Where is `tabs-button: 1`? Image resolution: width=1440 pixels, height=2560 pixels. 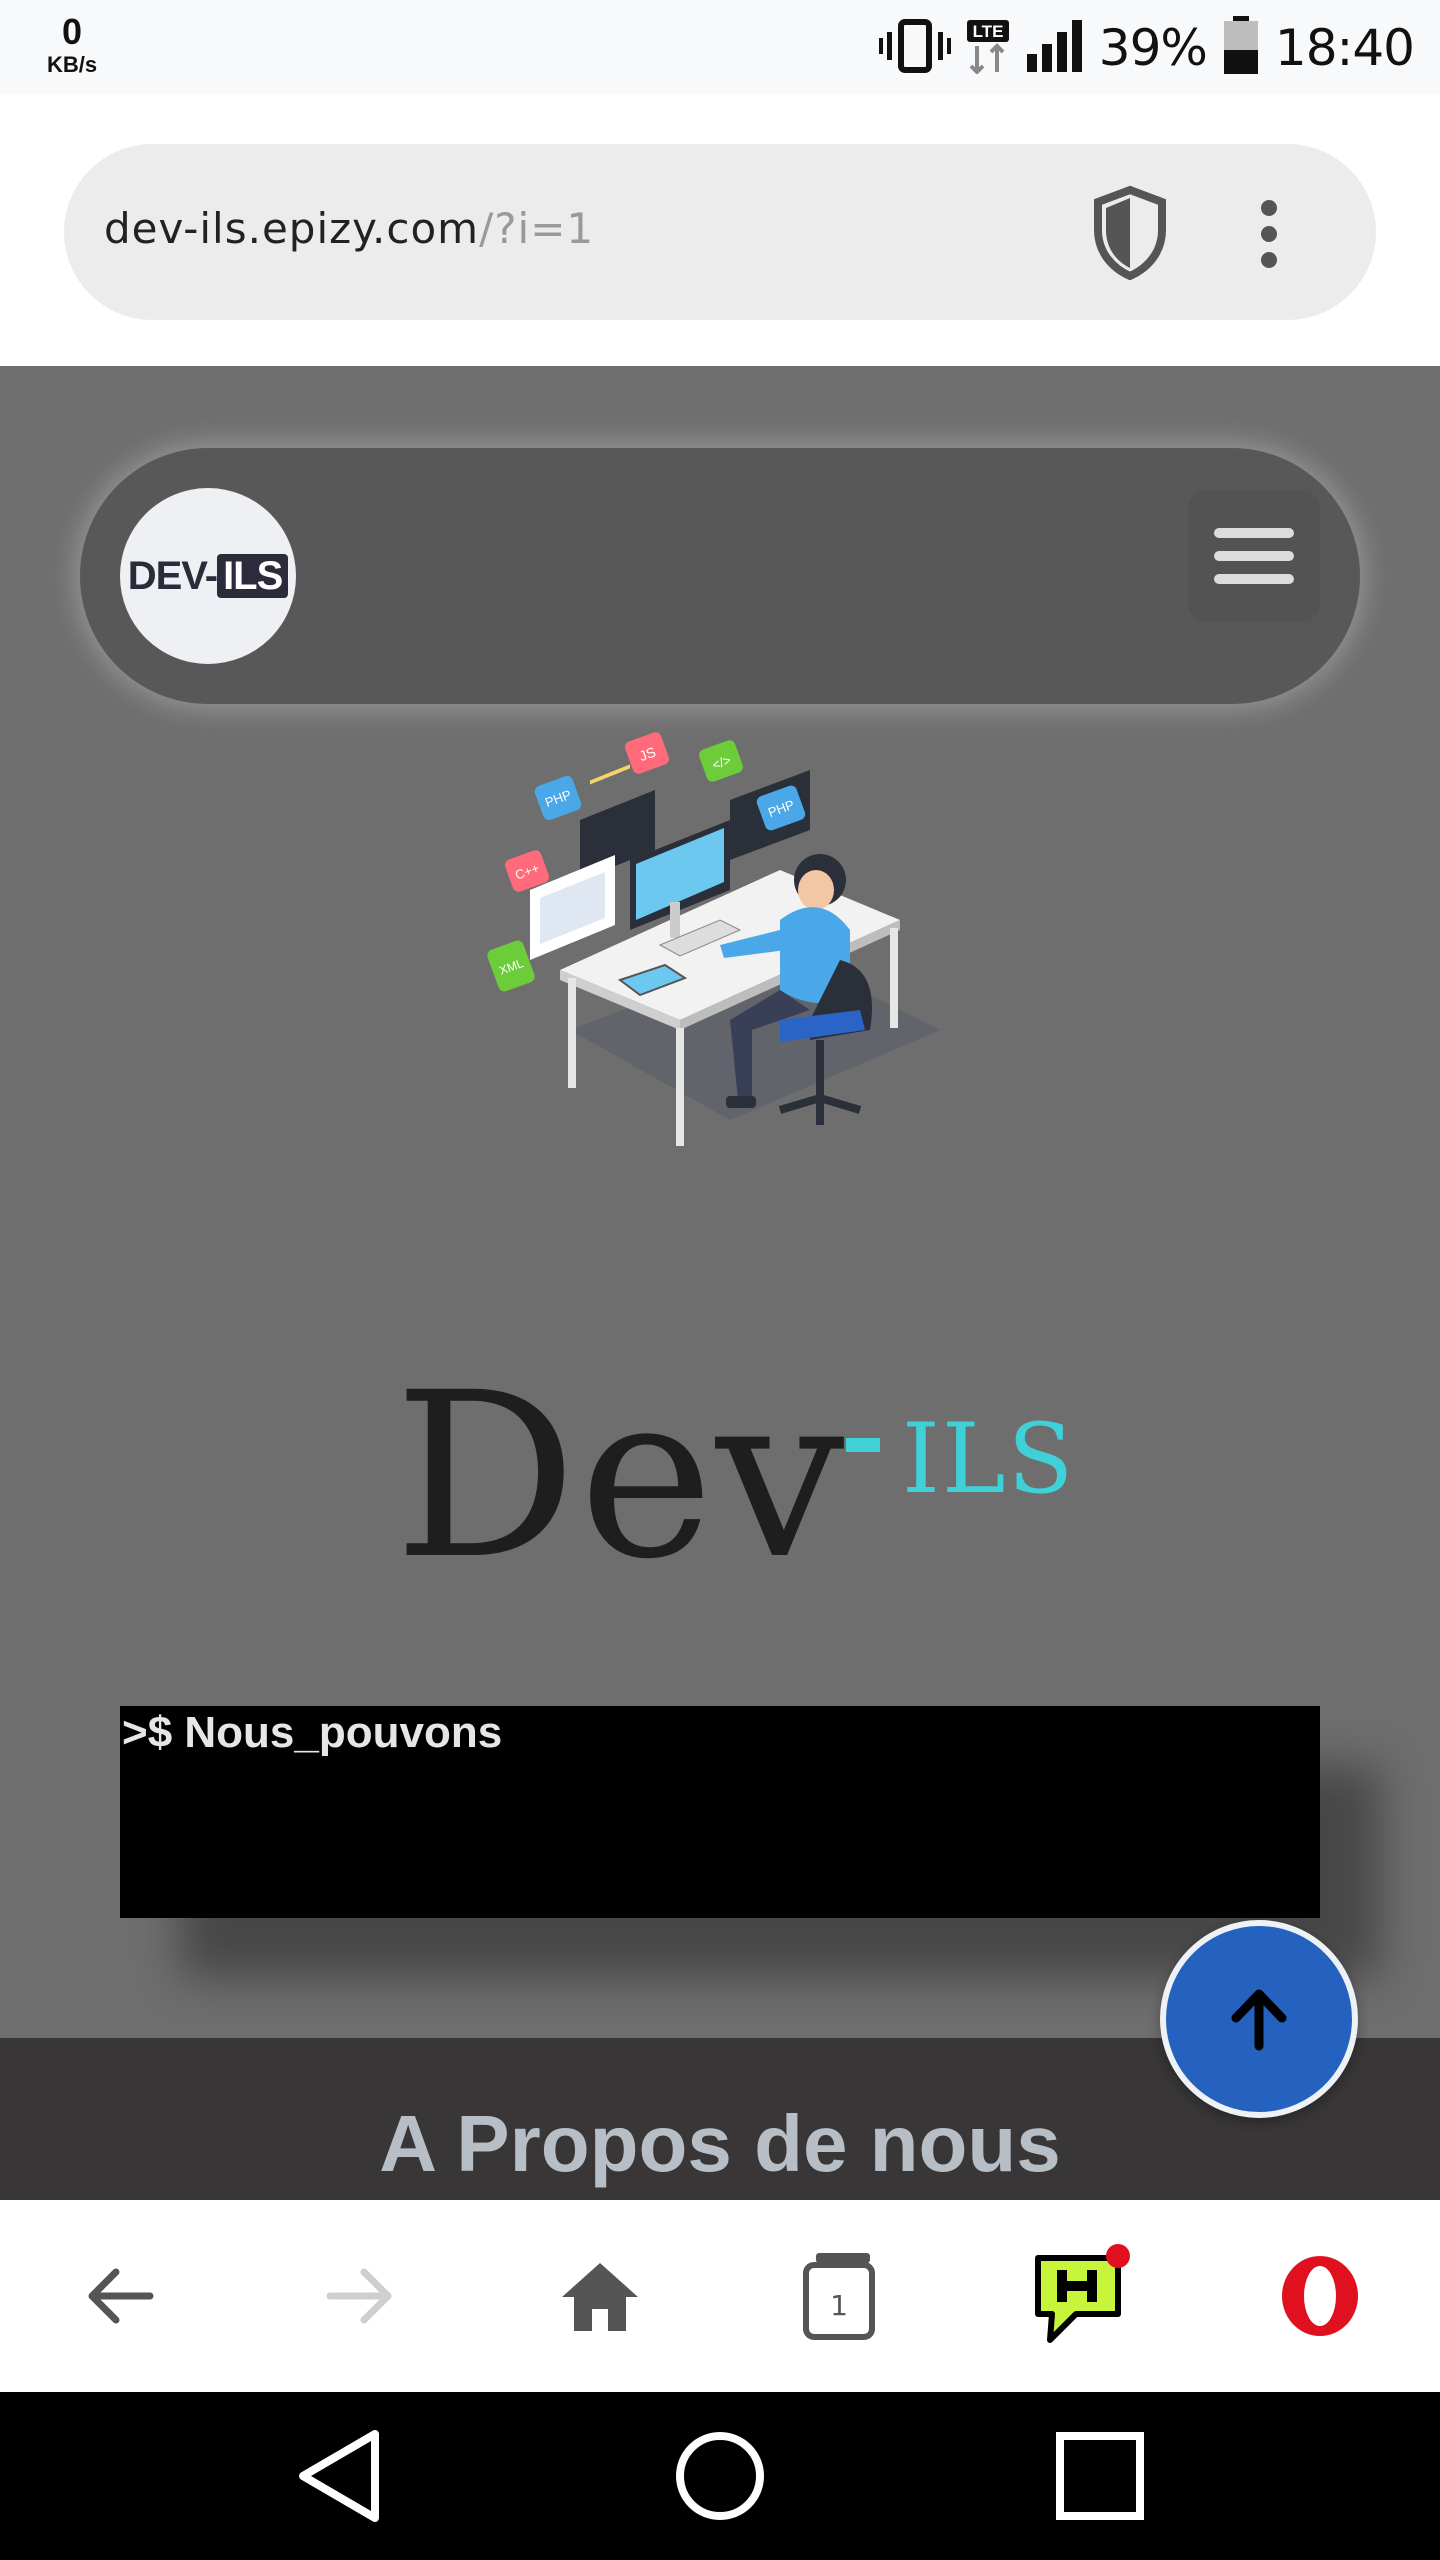 tabs-button: 1 is located at coordinates (840, 2296).